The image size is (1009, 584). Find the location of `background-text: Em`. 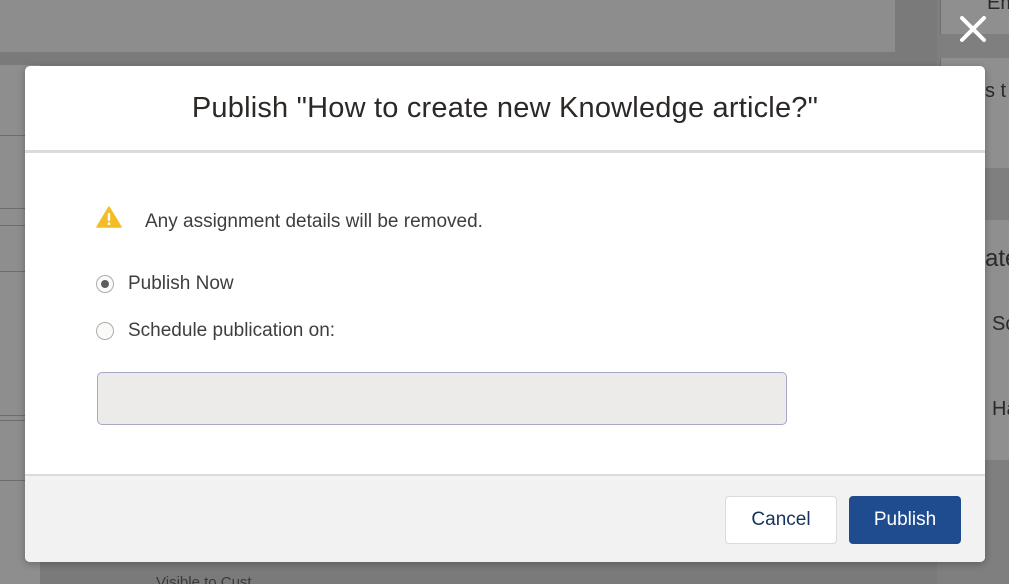

background-text: Em is located at coordinates (998, 7).